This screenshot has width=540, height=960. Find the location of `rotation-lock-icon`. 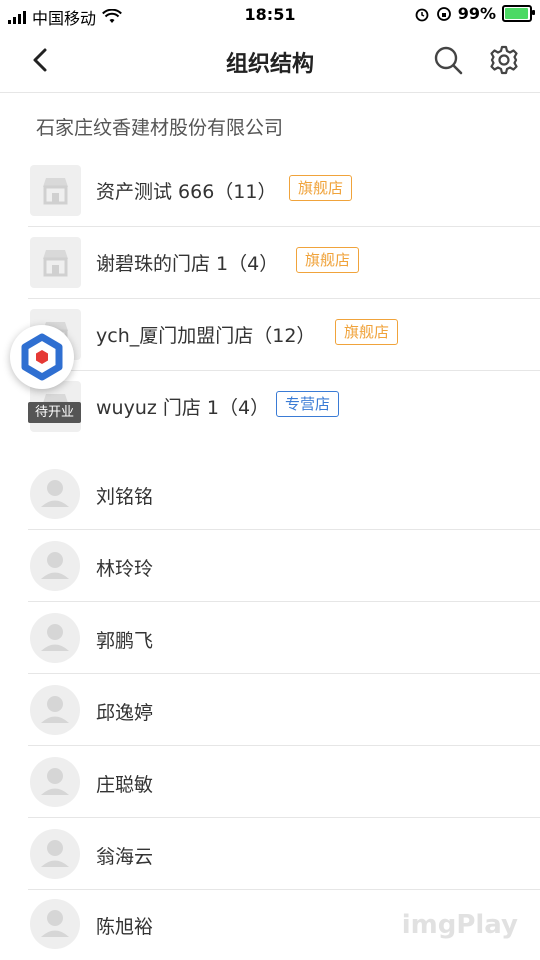

rotation-lock-icon is located at coordinates (443, 13).